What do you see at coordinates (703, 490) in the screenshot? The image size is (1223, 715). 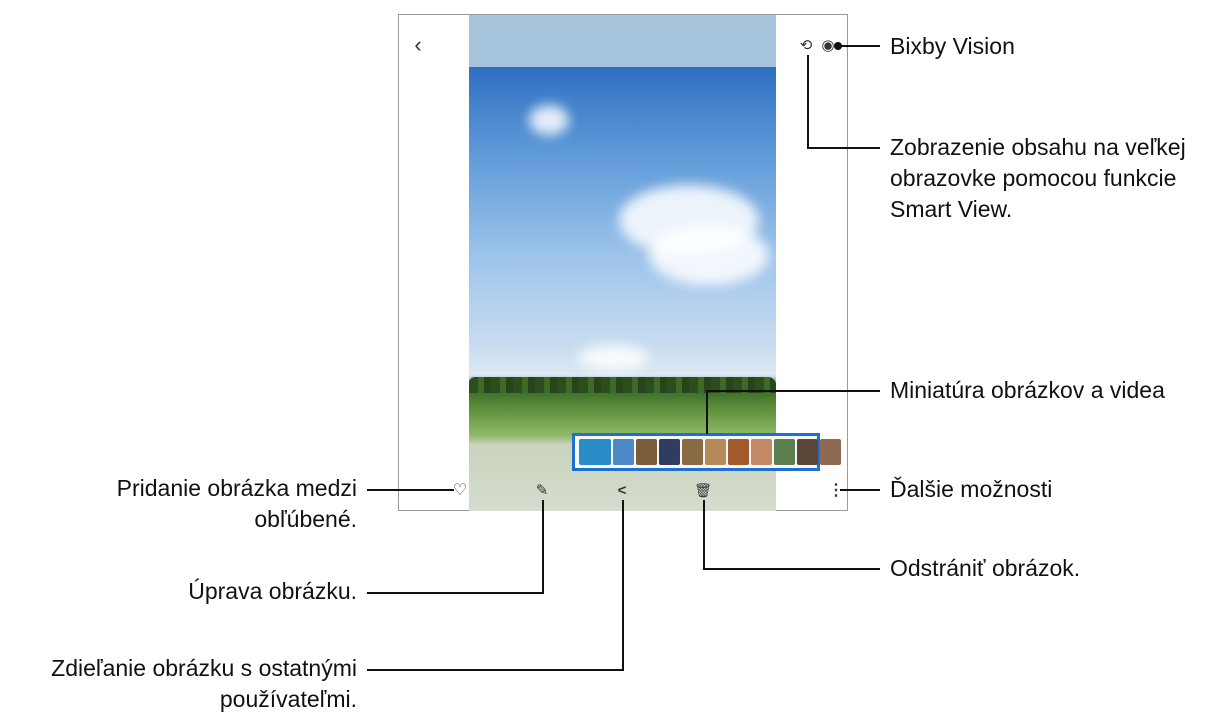 I see `delete-icon: 🗑` at bounding box center [703, 490].